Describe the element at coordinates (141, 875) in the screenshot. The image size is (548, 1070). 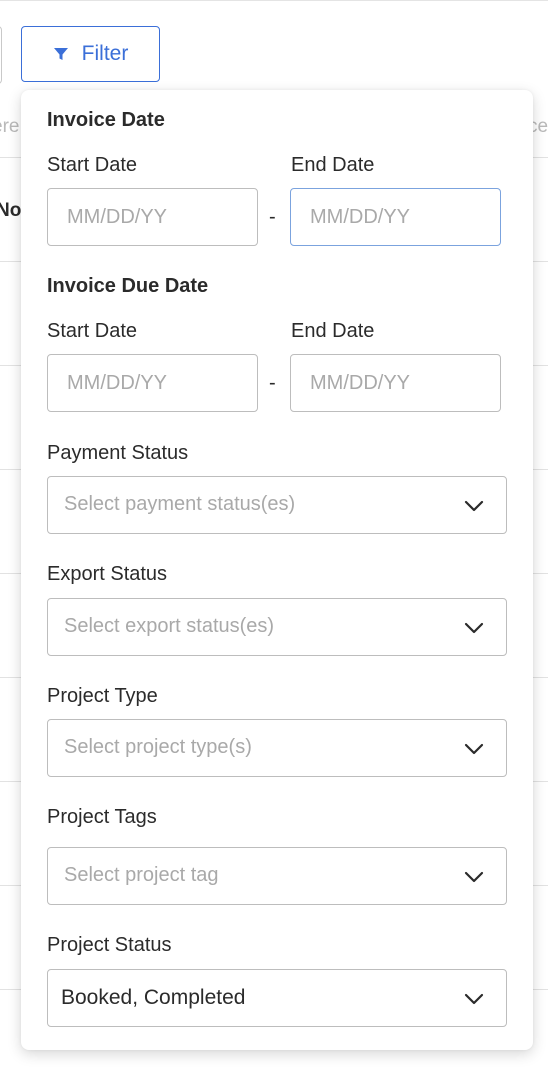
I see `project-tags-placeholder: Select project tag` at that location.